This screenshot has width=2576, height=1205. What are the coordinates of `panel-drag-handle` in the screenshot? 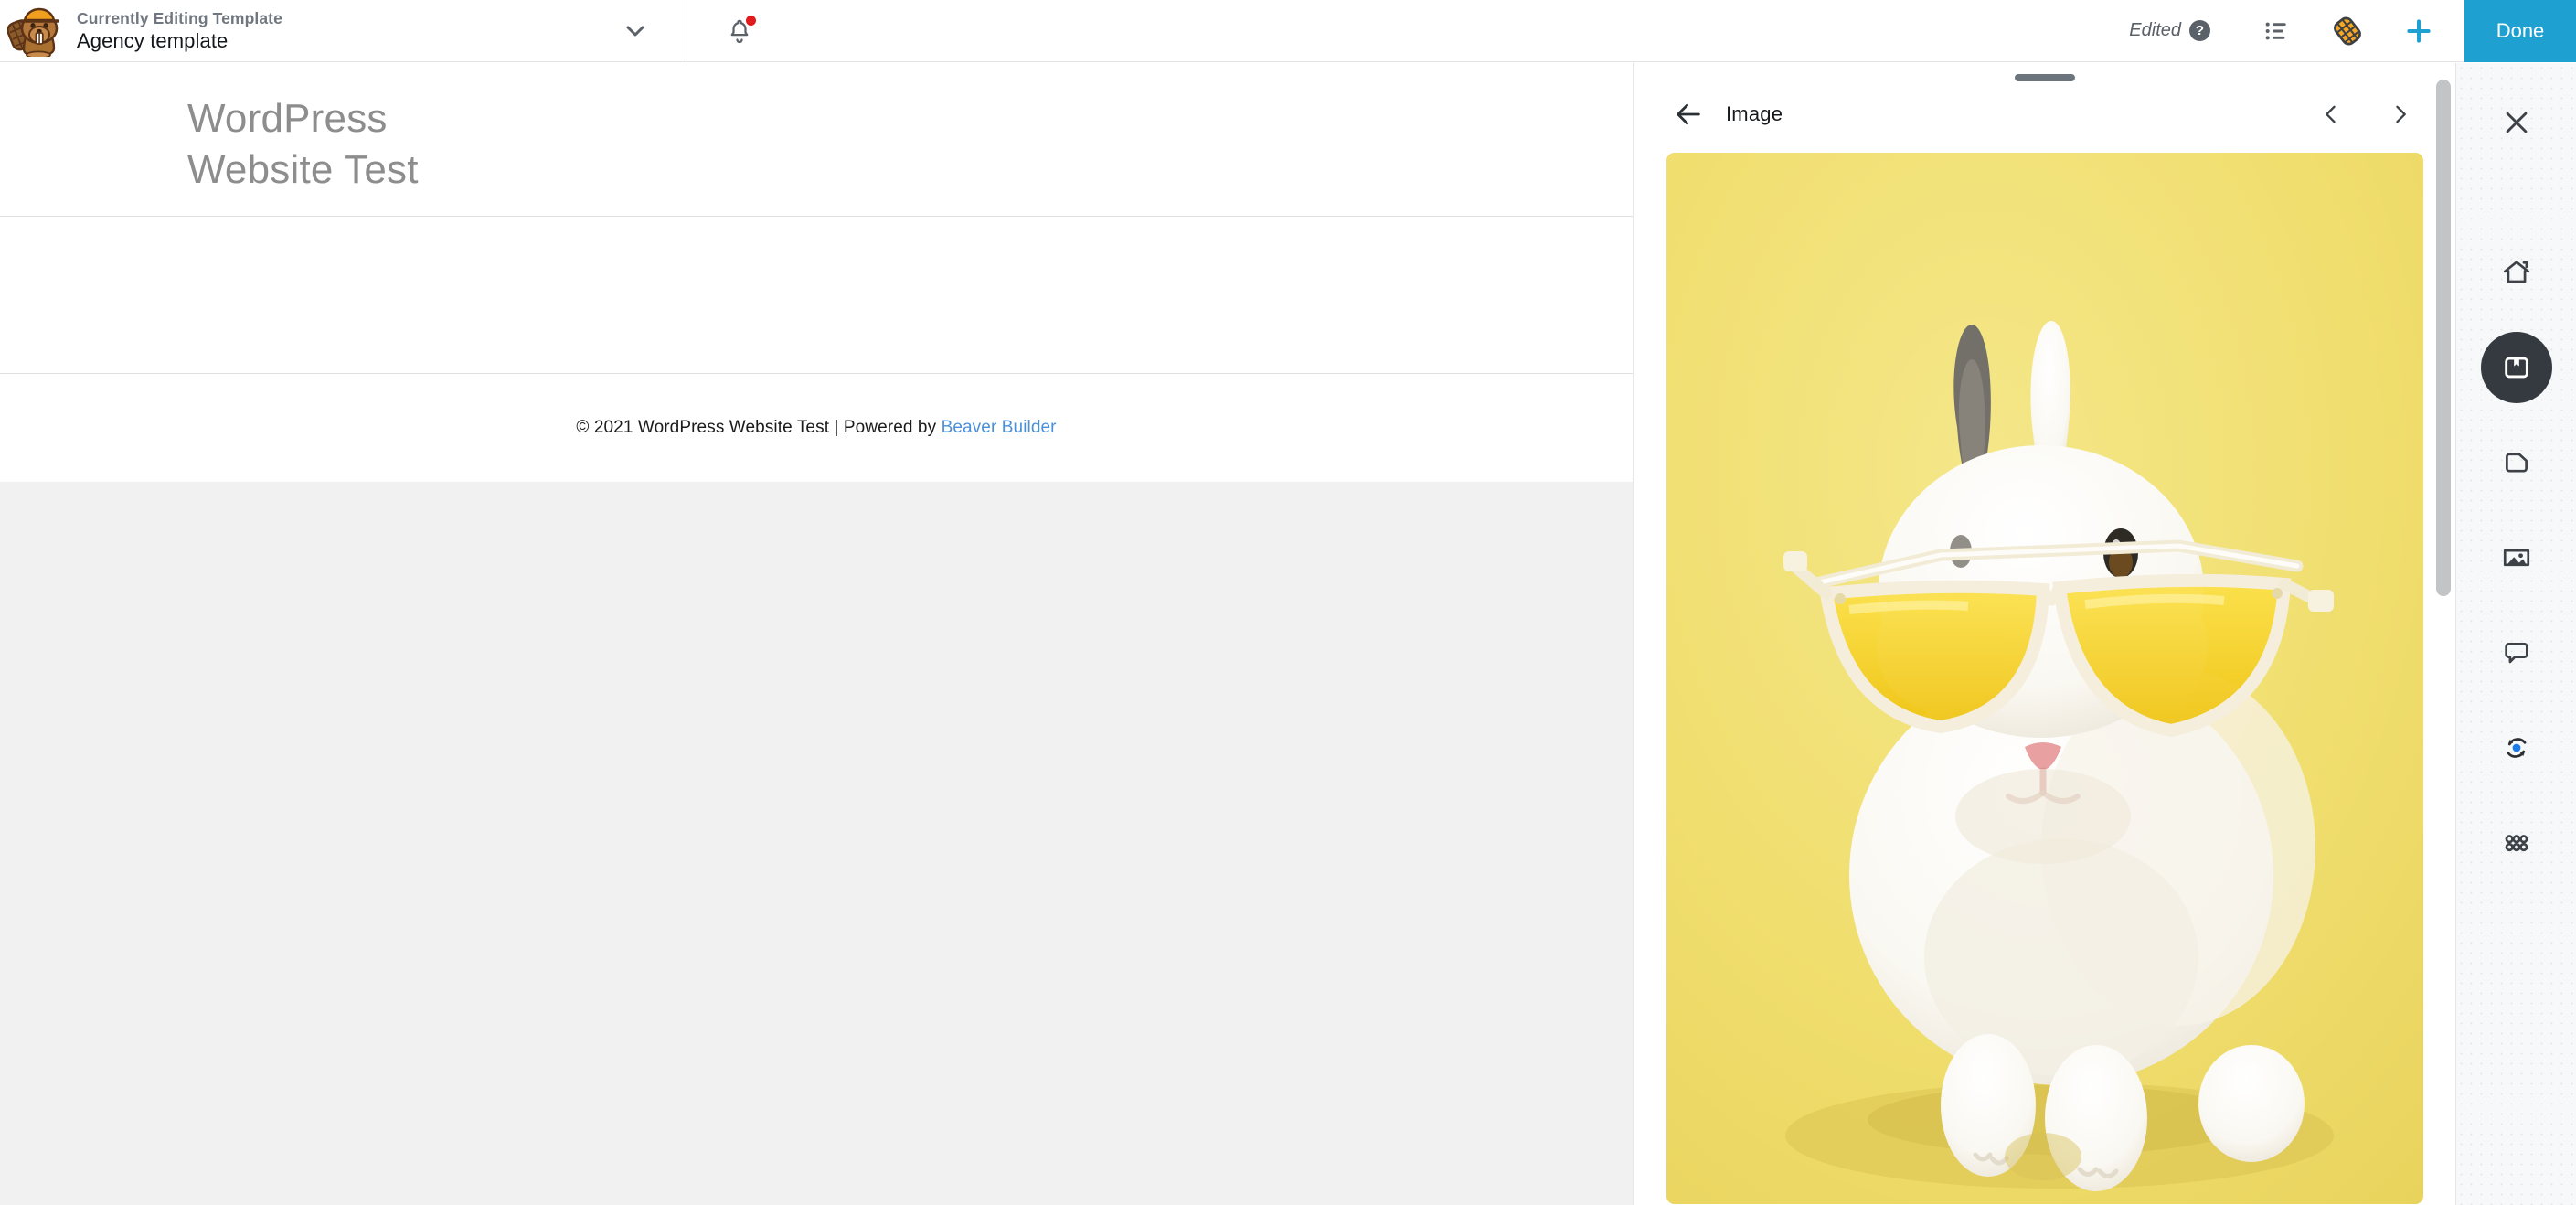 It's located at (2045, 78).